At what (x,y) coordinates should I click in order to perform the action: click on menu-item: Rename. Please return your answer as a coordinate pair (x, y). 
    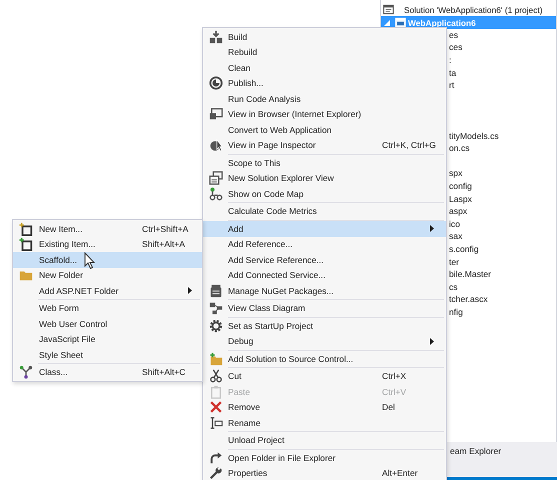
    Looking at the image, I should click on (324, 422).